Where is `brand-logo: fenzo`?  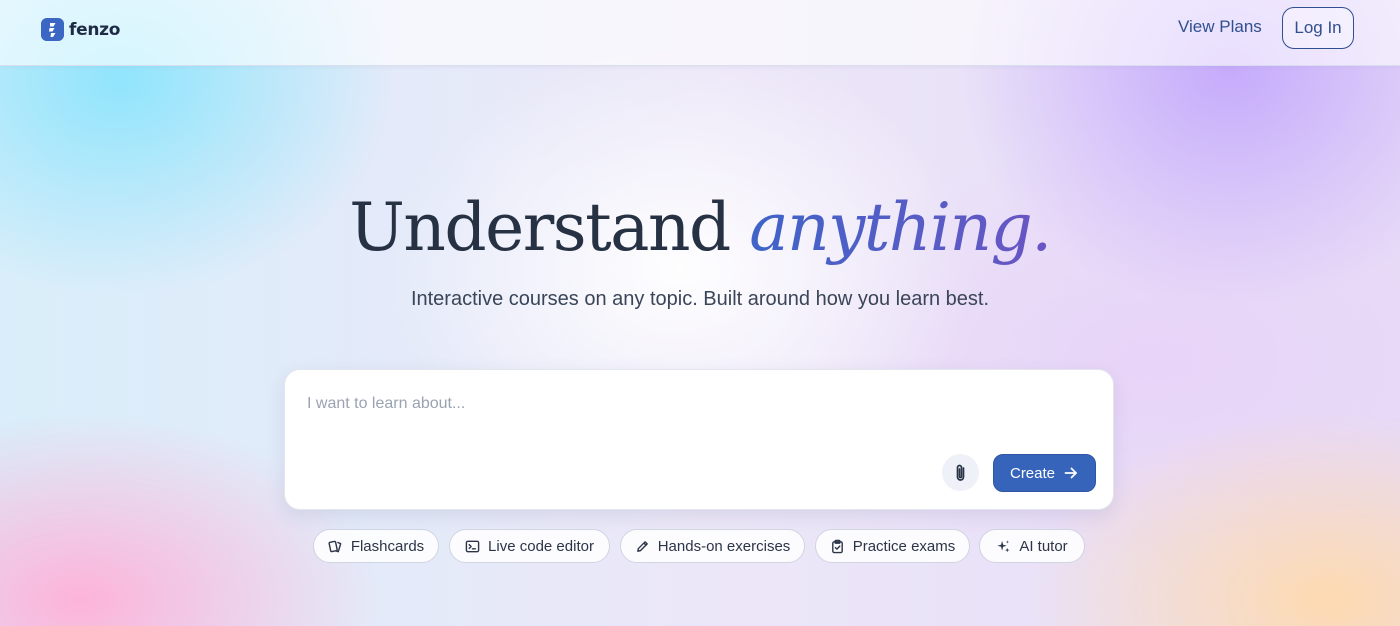 brand-logo: fenzo is located at coordinates (80, 29).